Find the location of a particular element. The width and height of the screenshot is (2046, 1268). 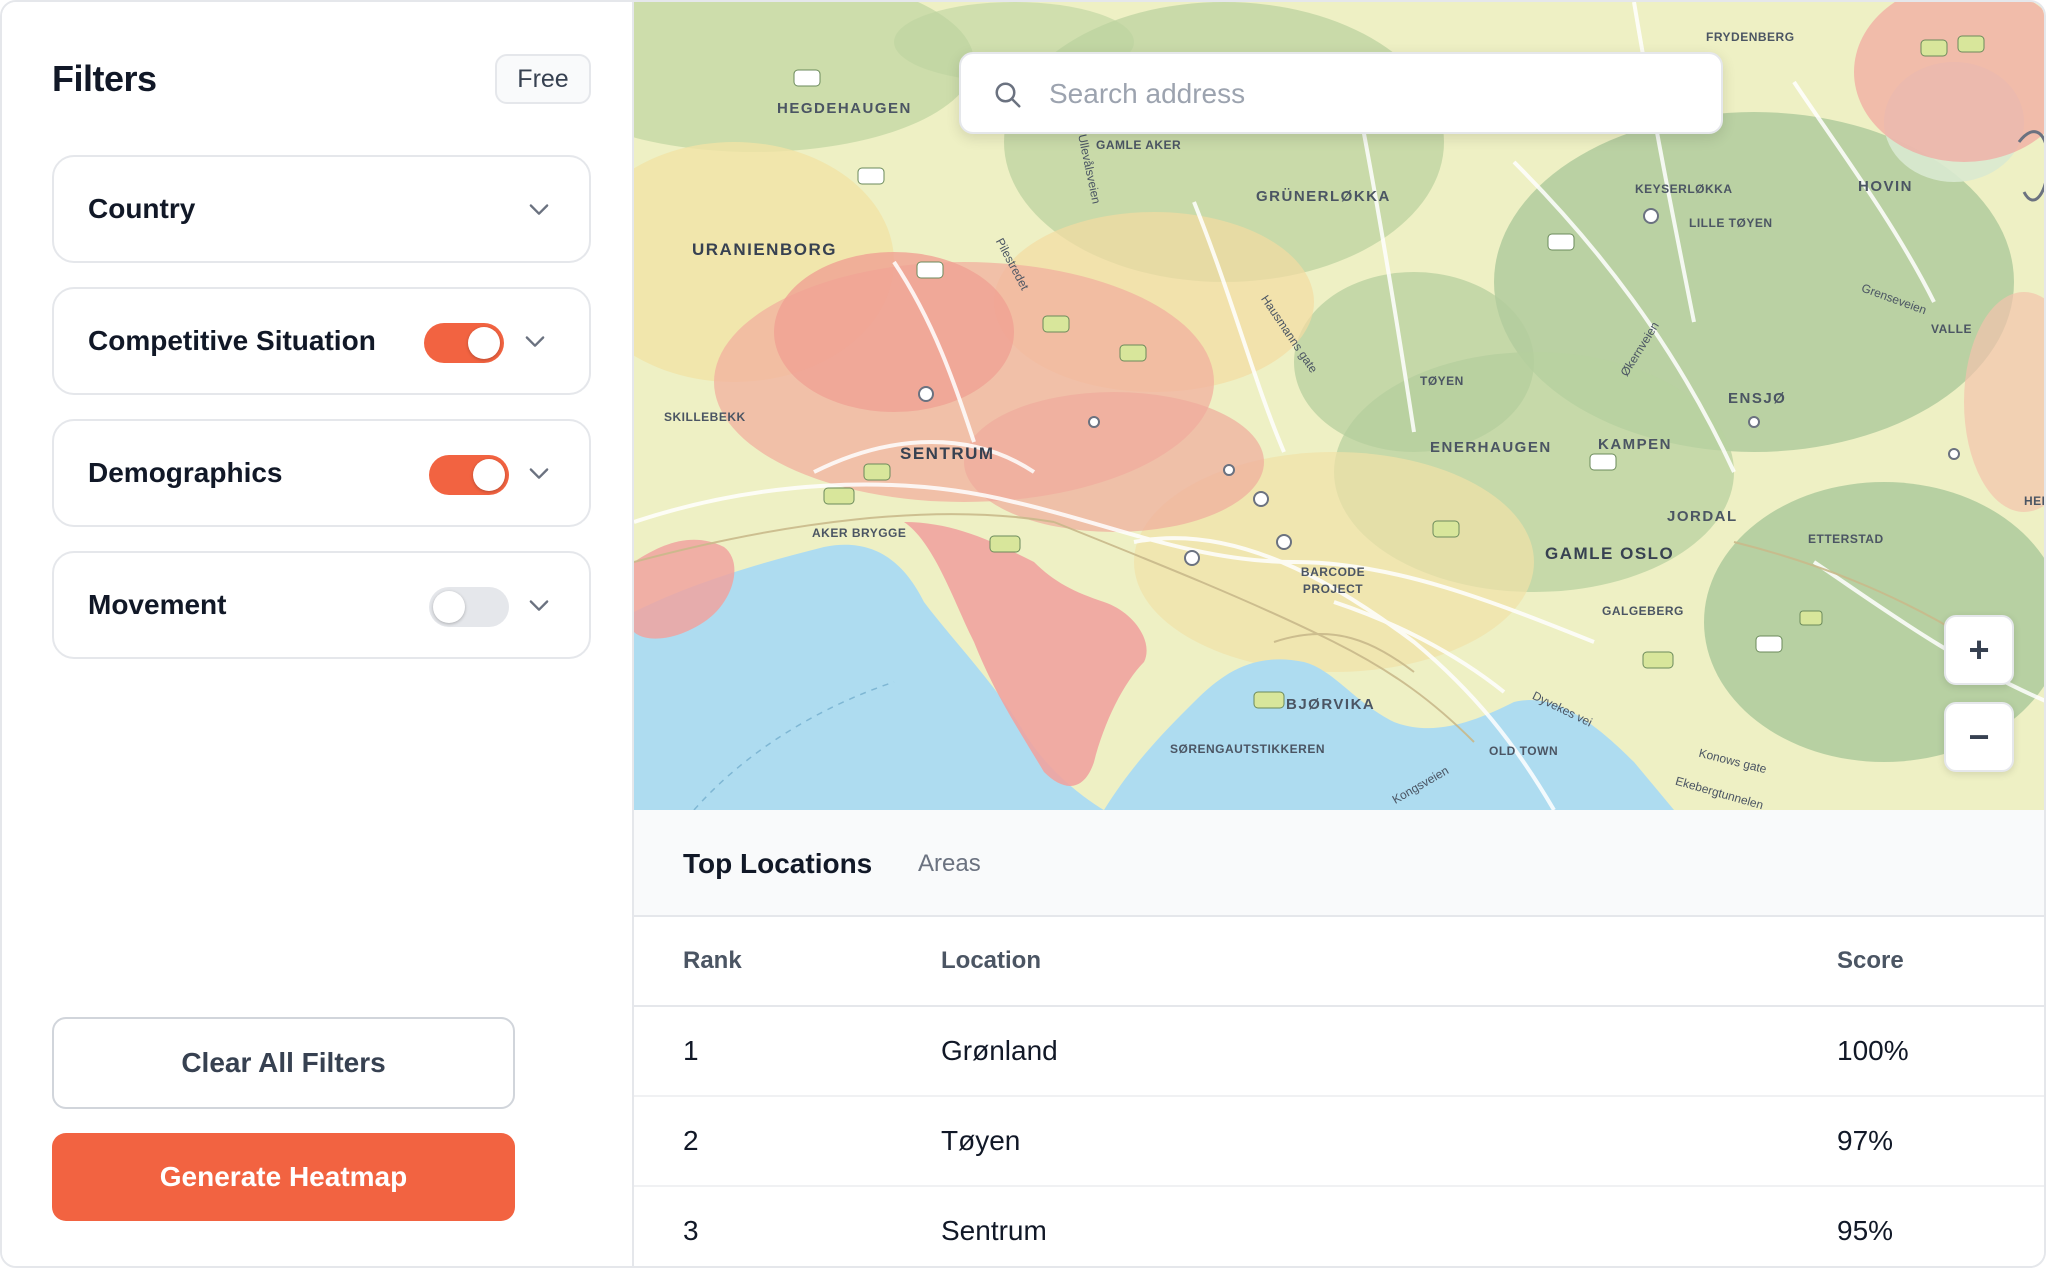

table-row: 1 Grønland 100% is located at coordinates (1339, 1052).